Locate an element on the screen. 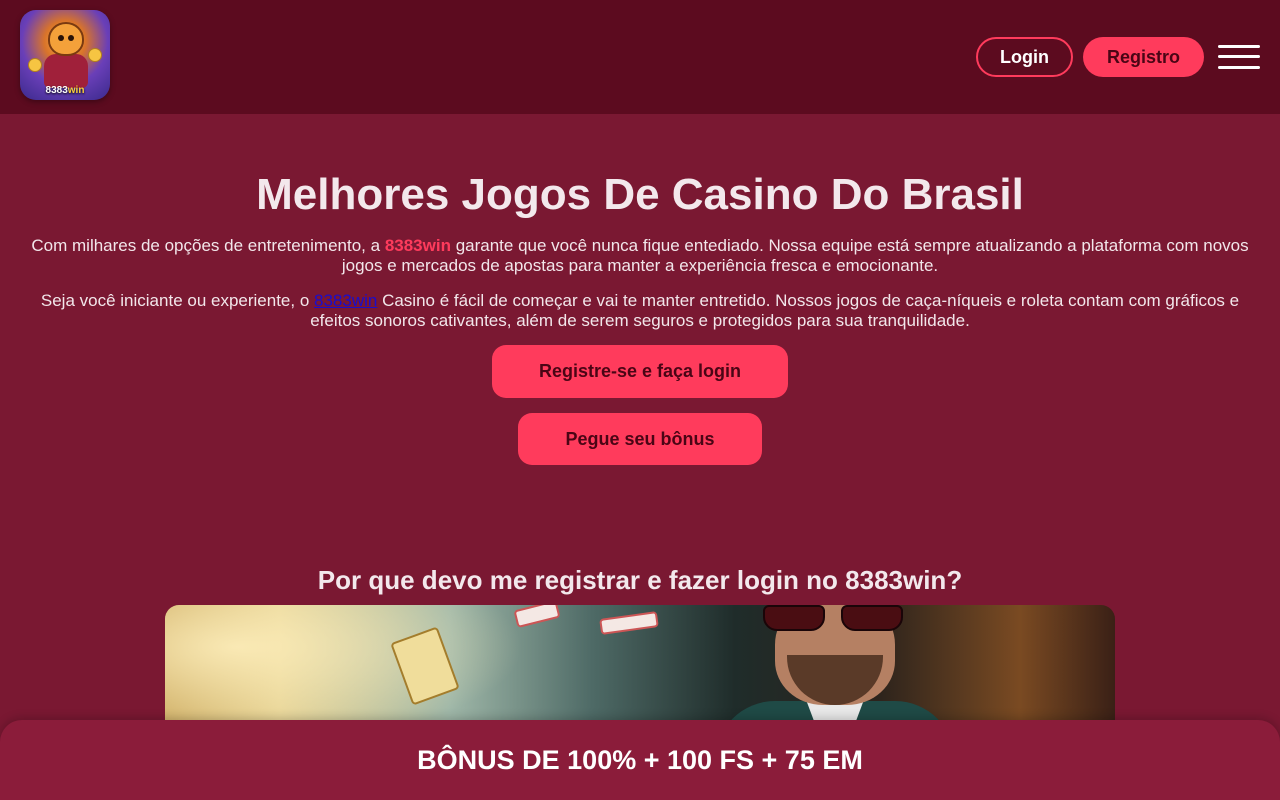 This screenshot has width=1280, height=800. register-login-cta-button: Registre-se e faça login is located at coordinates (640, 371).